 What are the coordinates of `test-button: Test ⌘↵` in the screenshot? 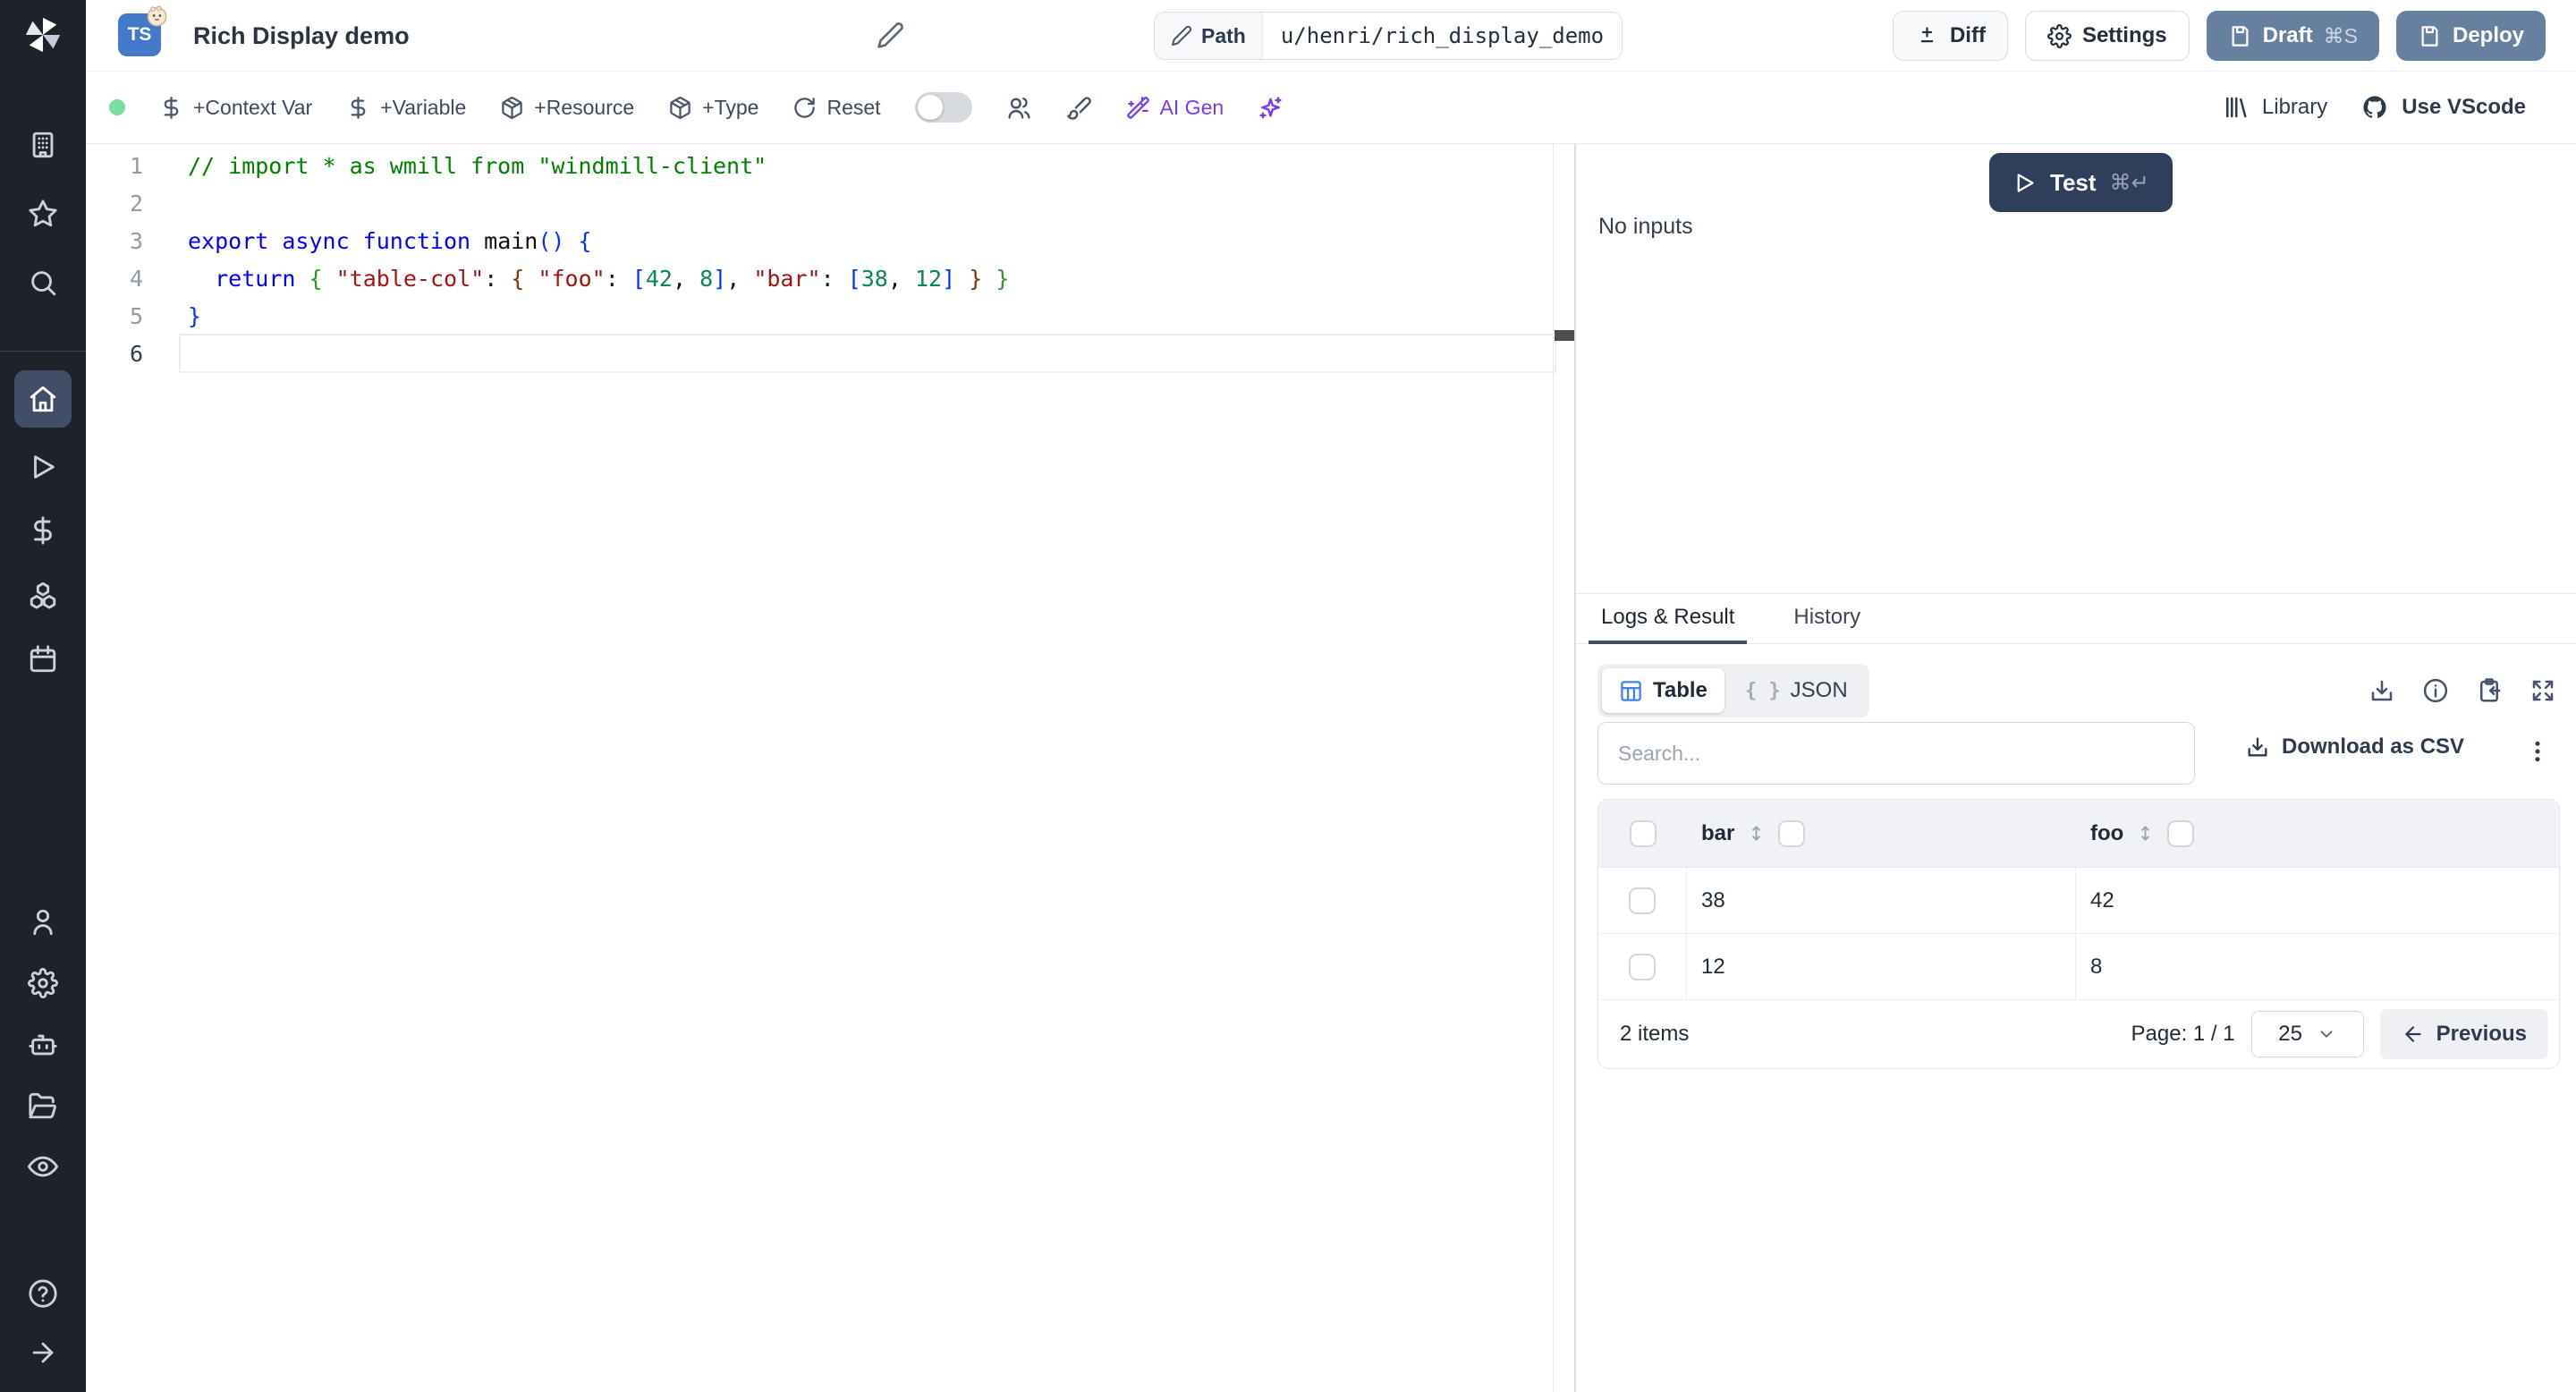 It's located at (2081, 182).